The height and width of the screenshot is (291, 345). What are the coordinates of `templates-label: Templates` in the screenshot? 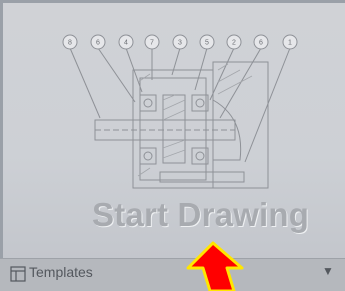 It's located at (61, 272).